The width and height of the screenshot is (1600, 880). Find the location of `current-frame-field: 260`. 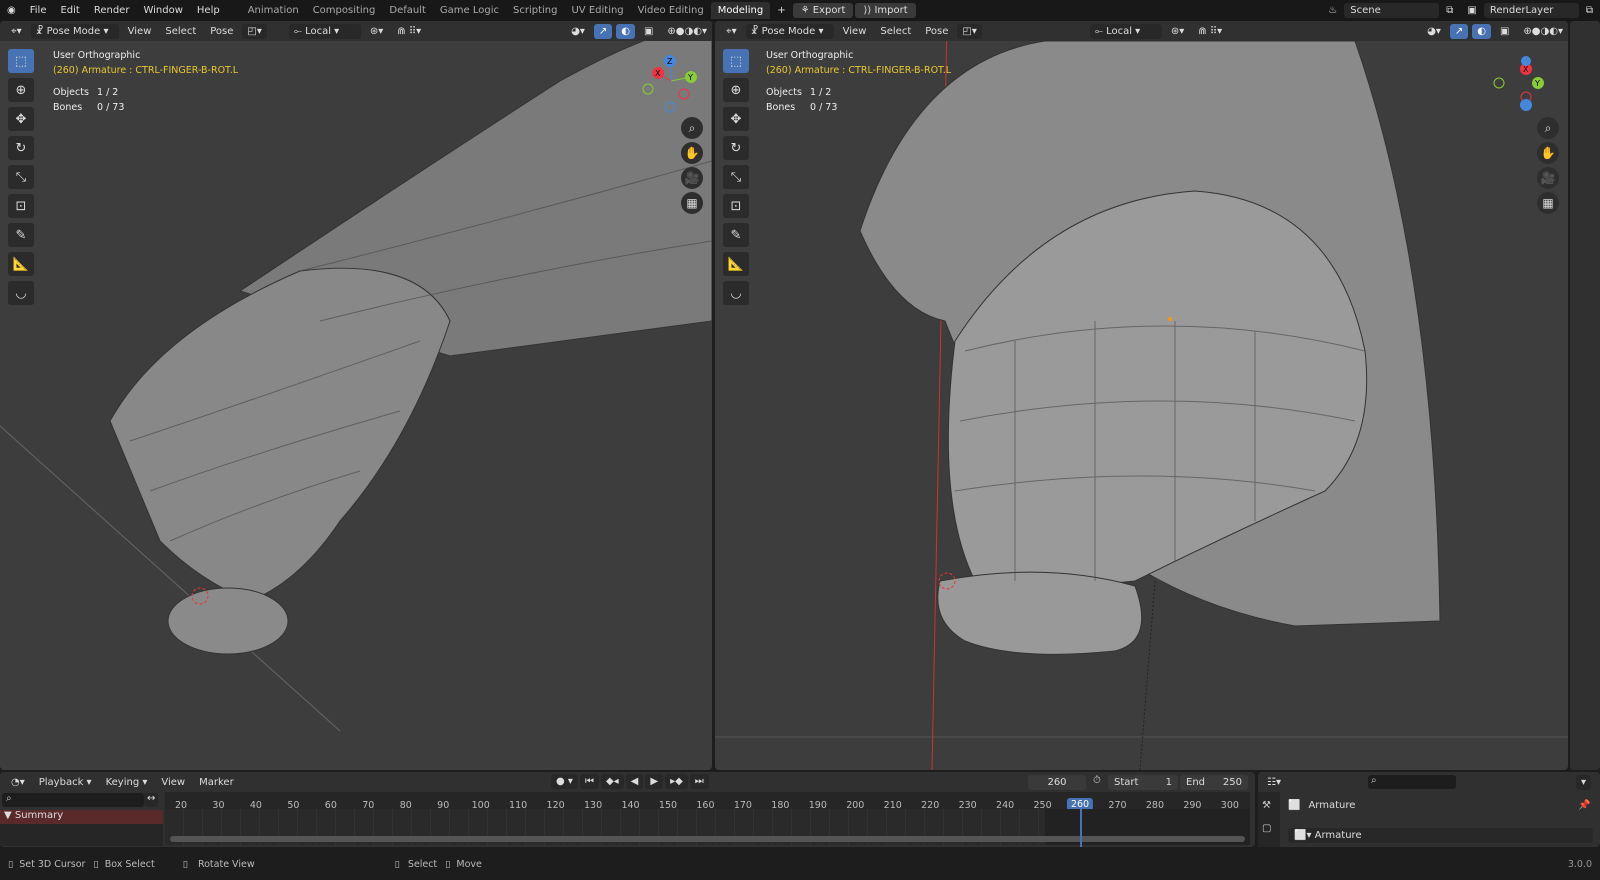

current-frame-field: 260 is located at coordinates (1057, 782).